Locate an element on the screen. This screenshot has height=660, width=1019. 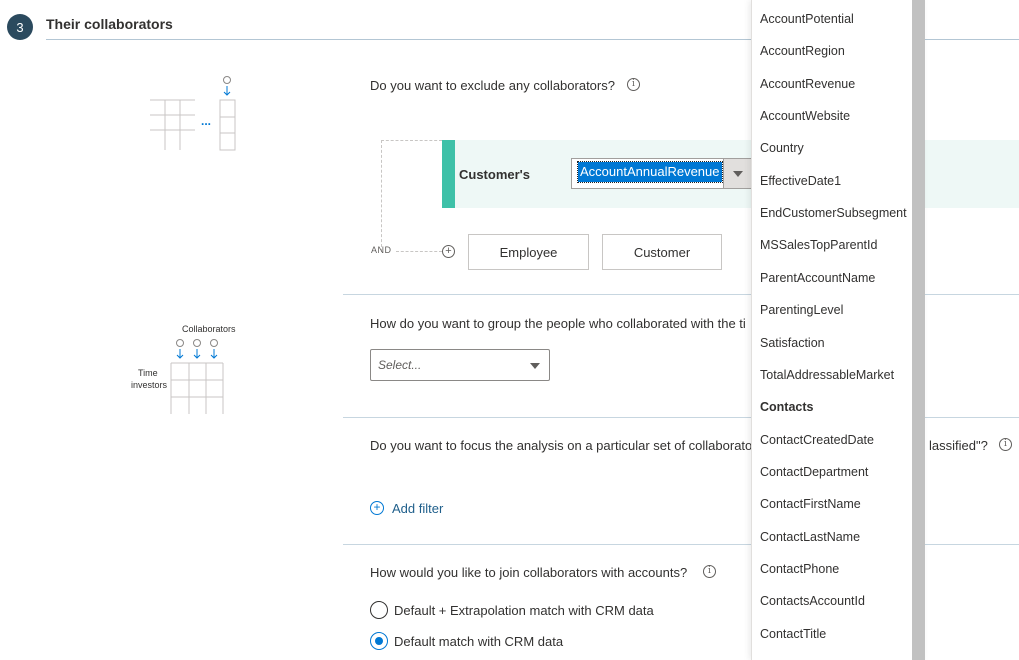
add-condition-icon: + is located at coordinates (448, 251).